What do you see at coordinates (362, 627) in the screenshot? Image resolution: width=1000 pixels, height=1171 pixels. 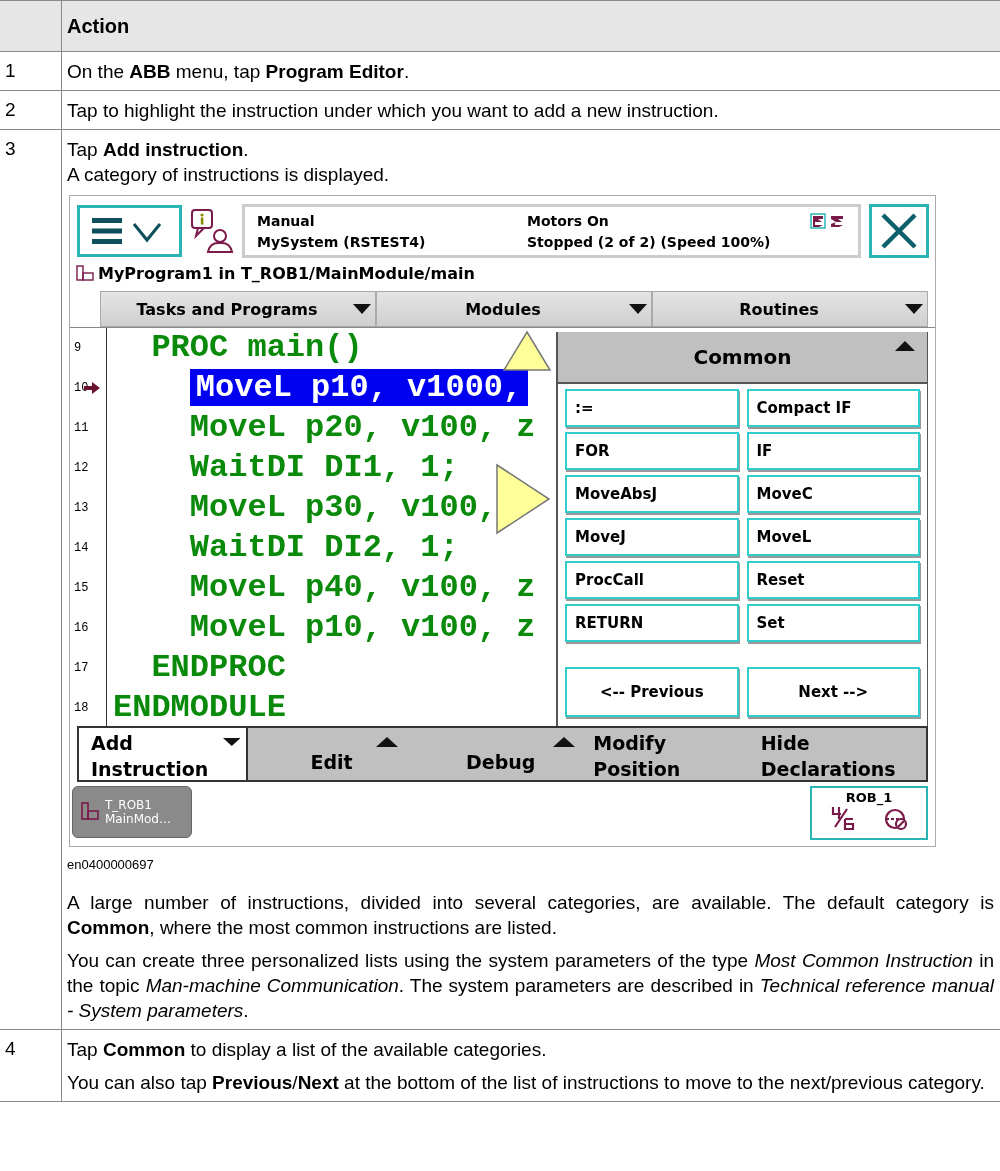 I see `code-line: MoveL p10, v100, z` at bounding box center [362, 627].